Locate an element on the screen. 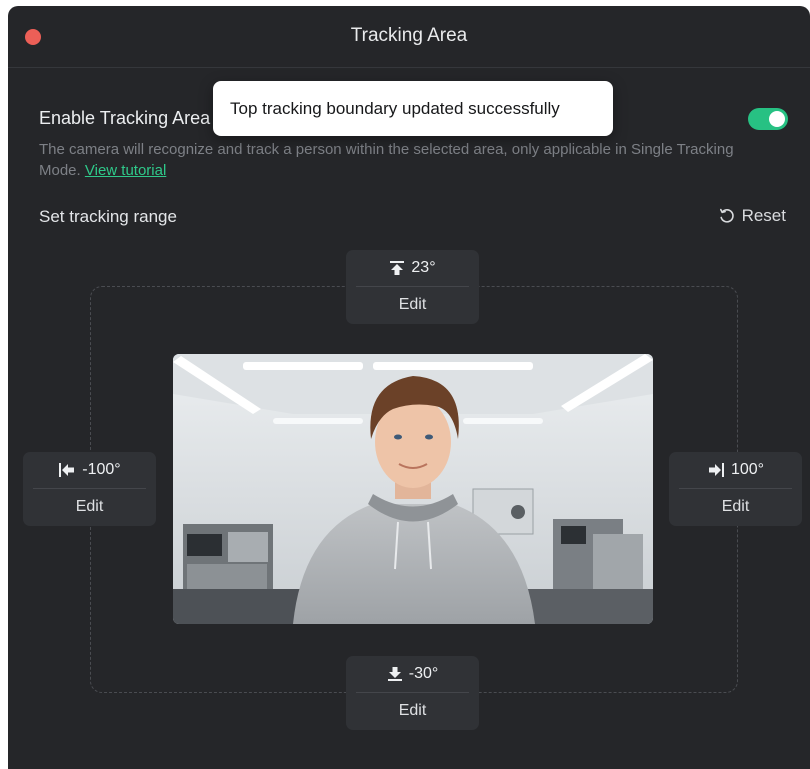  left-boundary-card: -100° Edit is located at coordinates (89, 489).